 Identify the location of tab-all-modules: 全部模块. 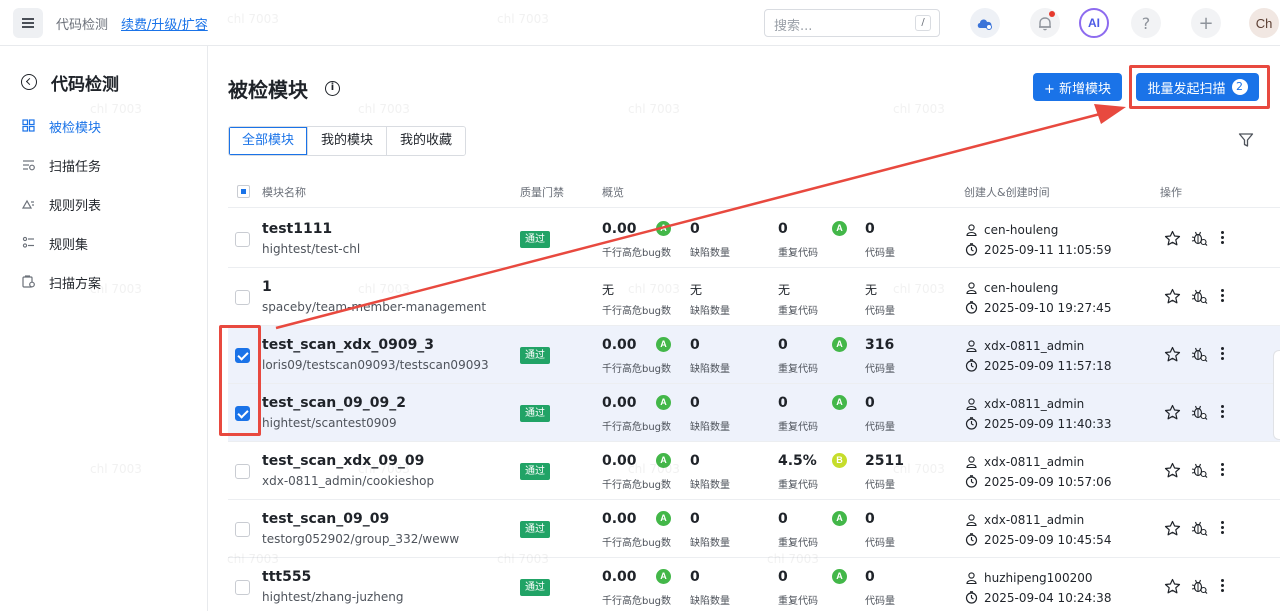
(268, 141).